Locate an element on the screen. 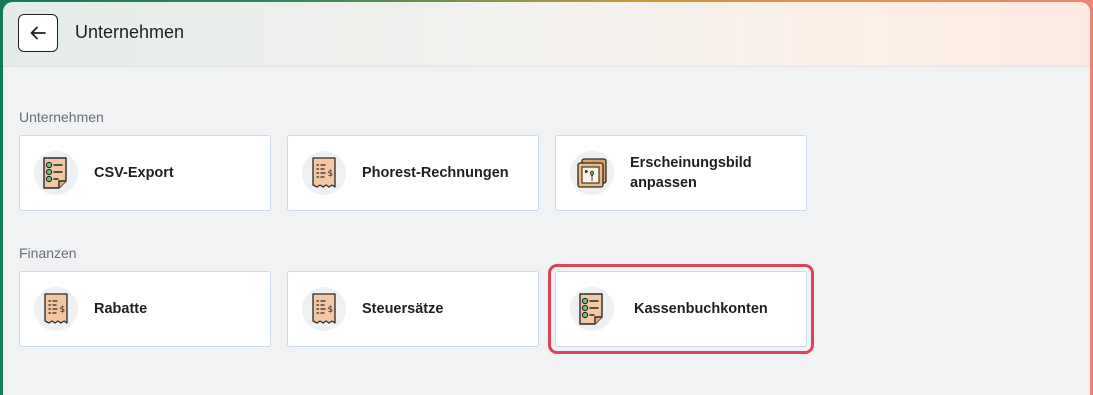 The image size is (1093, 395). card-label: Rabatte is located at coordinates (121, 309).